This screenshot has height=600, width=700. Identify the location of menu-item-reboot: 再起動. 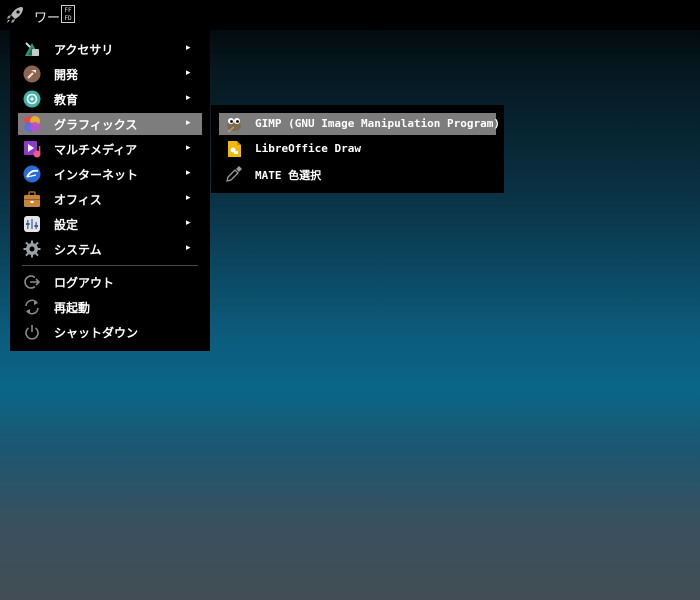
(110, 307).